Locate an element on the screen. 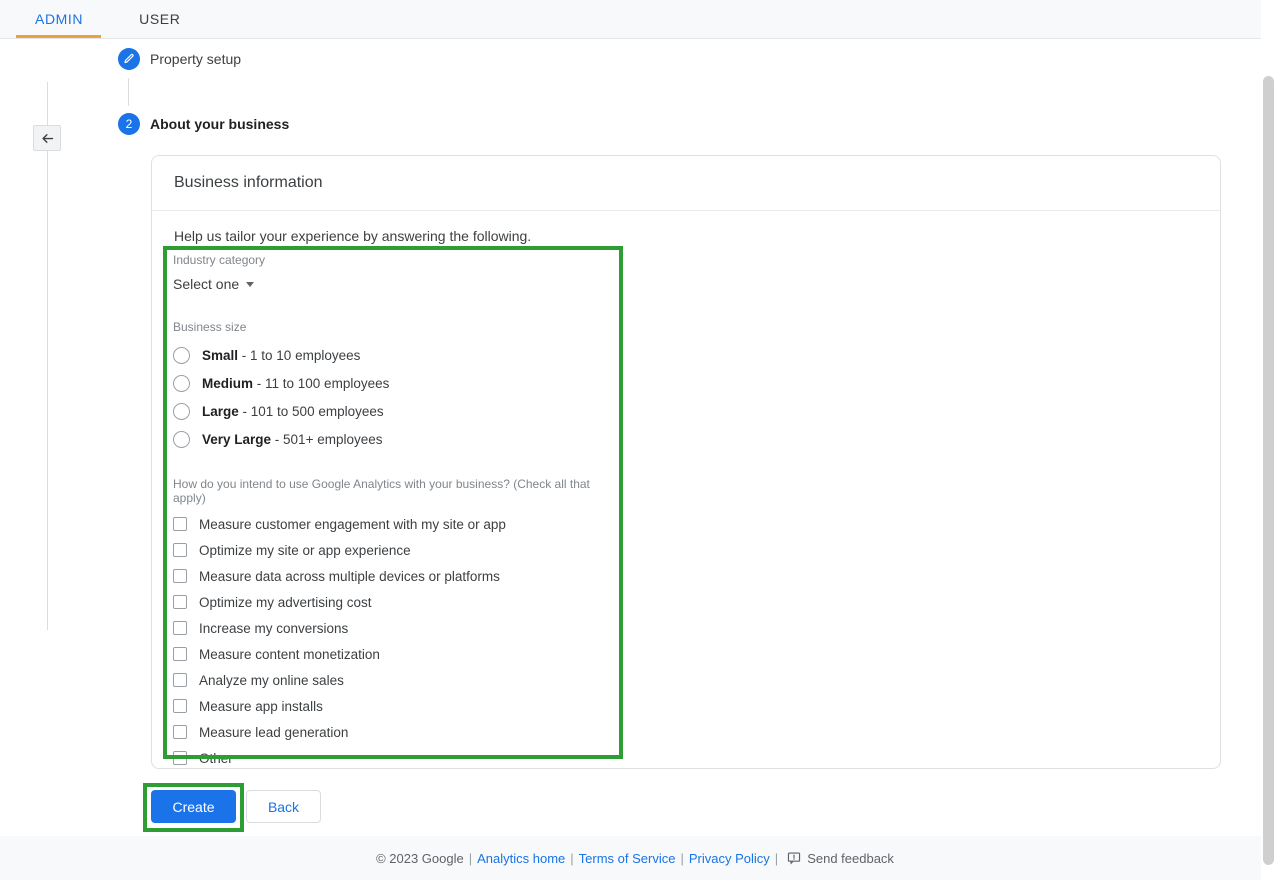  tab-user-label: USER is located at coordinates (160, 19).